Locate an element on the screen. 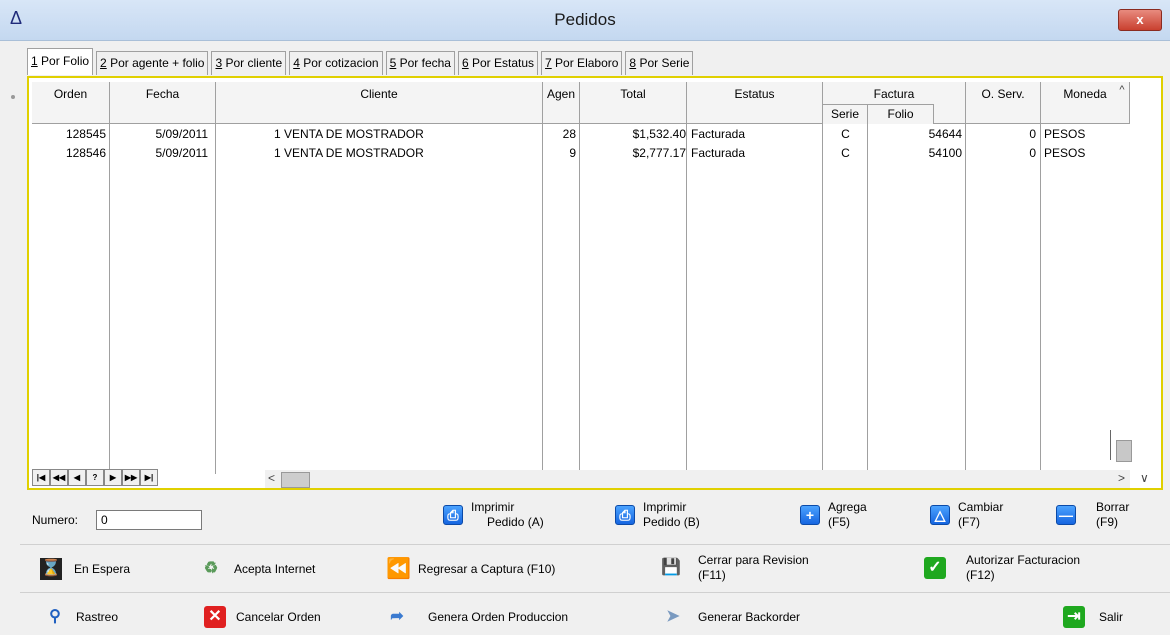  save-icon: 💾 is located at coordinates (671, 567).